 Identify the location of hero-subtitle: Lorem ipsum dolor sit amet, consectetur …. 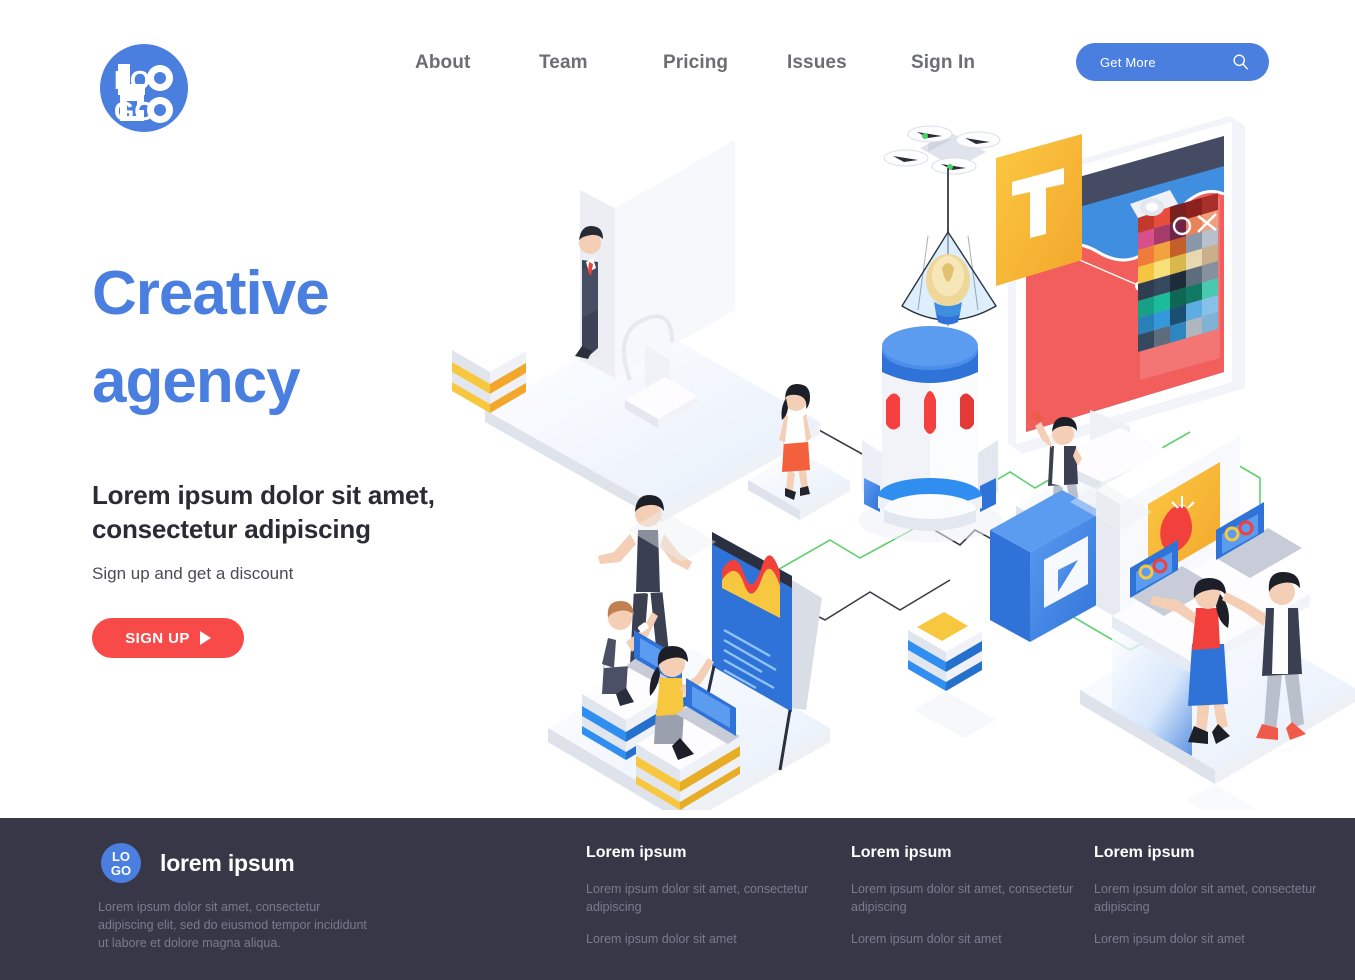
(282, 512).